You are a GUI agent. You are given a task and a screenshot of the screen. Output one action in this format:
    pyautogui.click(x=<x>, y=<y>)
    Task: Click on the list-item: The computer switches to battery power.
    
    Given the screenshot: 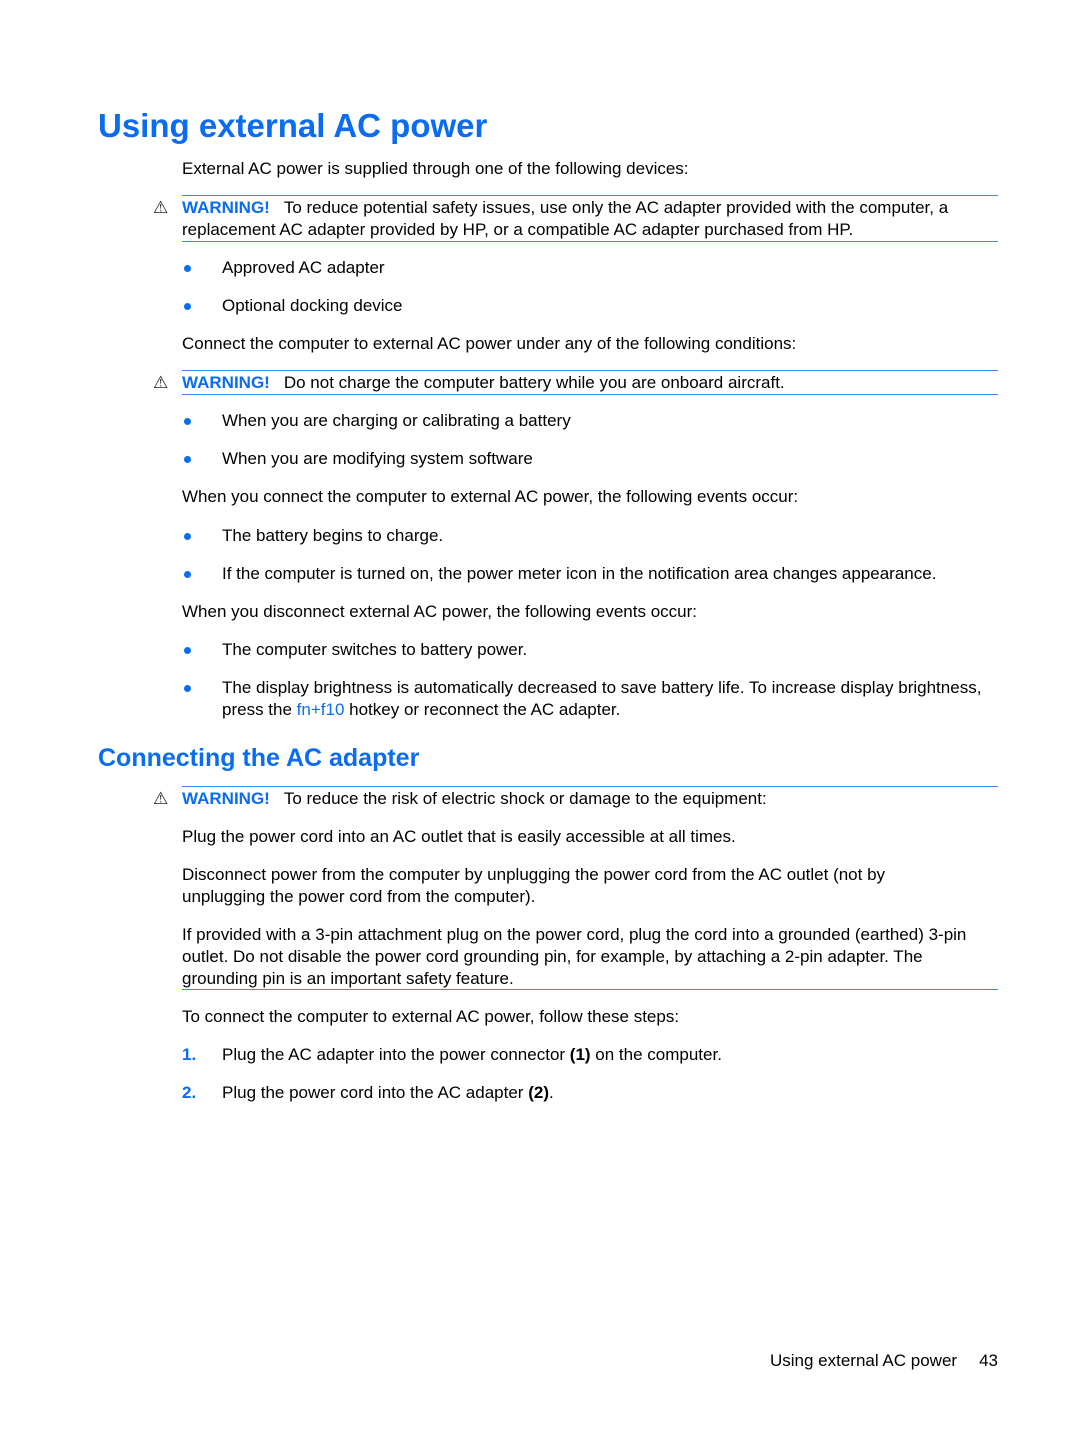 What is the action you would take?
    pyautogui.click(x=587, y=650)
    